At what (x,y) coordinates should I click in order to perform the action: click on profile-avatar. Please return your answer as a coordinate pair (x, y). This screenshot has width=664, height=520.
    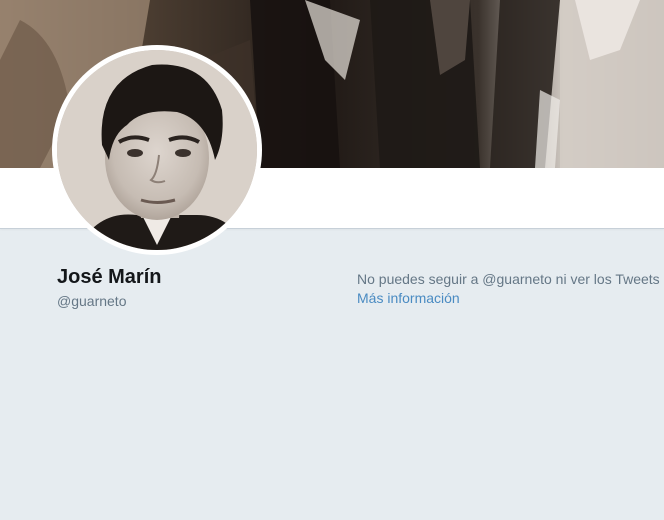
    Looking at the image, I should click on (157, 150).